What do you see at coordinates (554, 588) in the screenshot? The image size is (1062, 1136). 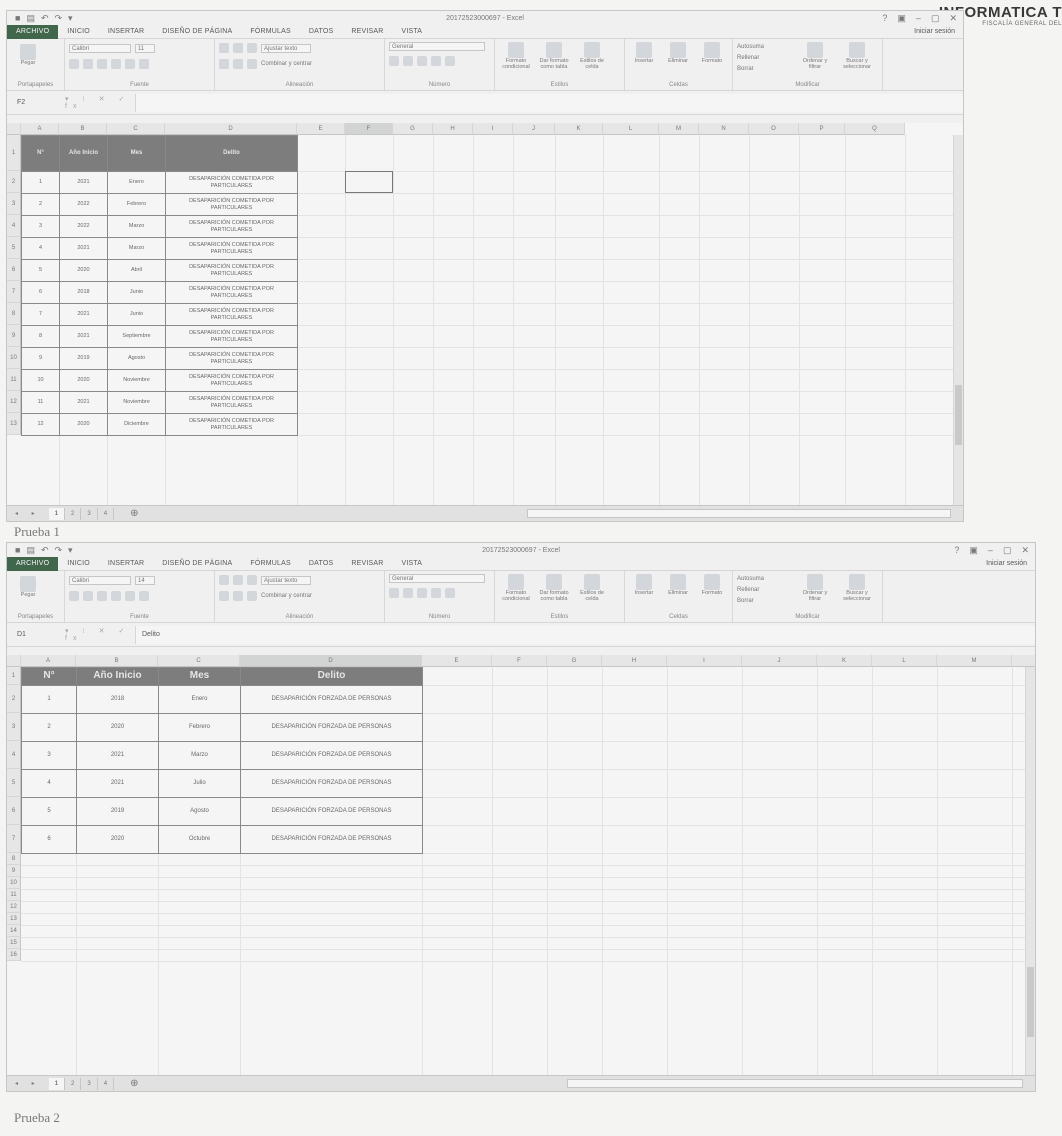 I see `format-as-table-button: Dar formato como tabla` at bounding box center [554, 588].